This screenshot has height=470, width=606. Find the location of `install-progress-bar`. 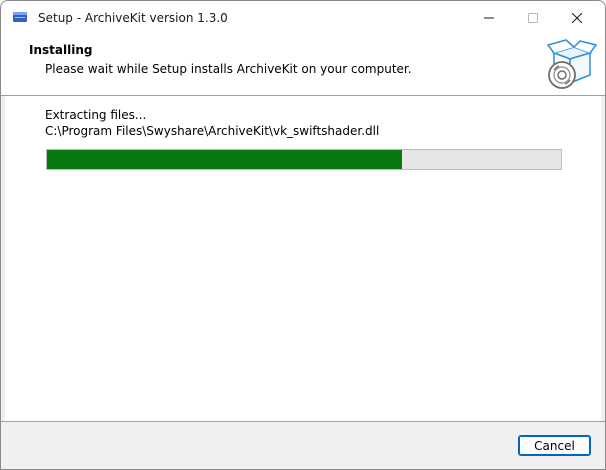

install-progress-bar is located at coordinates (304, 159).